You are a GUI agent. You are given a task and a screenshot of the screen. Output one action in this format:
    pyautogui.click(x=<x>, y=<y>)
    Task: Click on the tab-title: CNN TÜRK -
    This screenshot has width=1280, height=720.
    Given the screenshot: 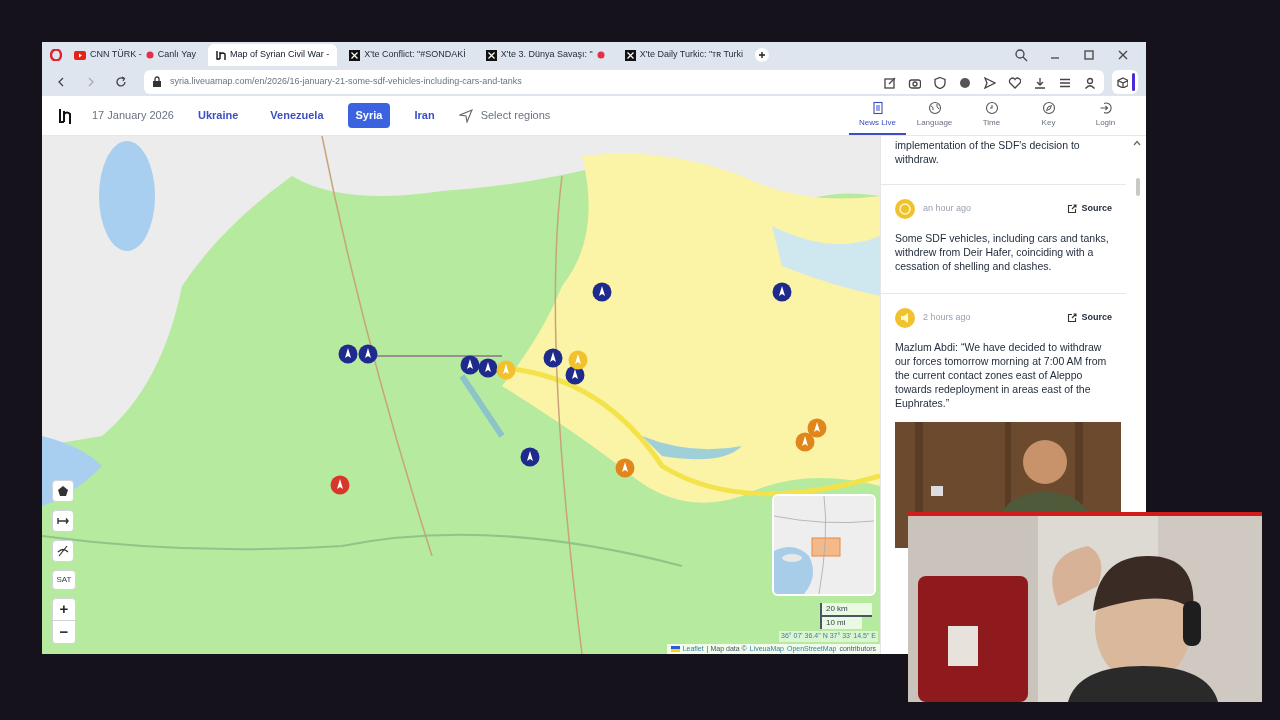 What is the action you would take?
    pyautogui.click(x=116, y=55)
    